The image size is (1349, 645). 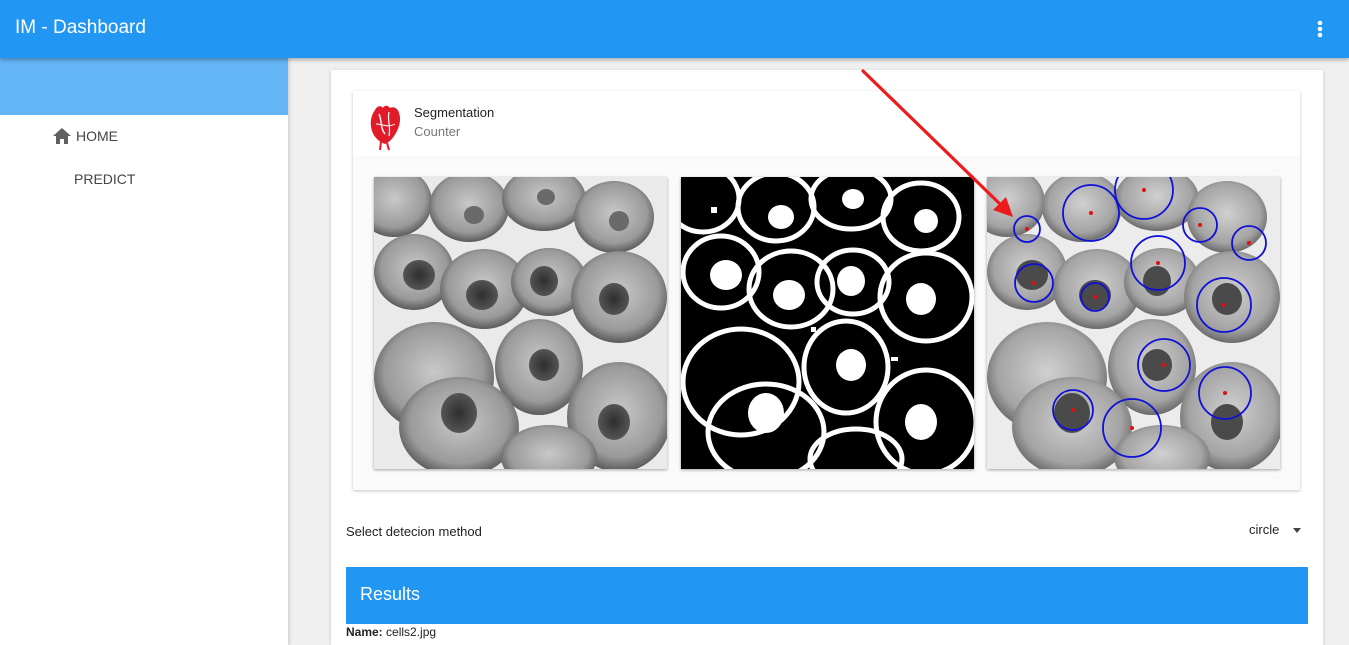 I want to click on sidebar-item-home: HOME, so click(x=144, y=136).